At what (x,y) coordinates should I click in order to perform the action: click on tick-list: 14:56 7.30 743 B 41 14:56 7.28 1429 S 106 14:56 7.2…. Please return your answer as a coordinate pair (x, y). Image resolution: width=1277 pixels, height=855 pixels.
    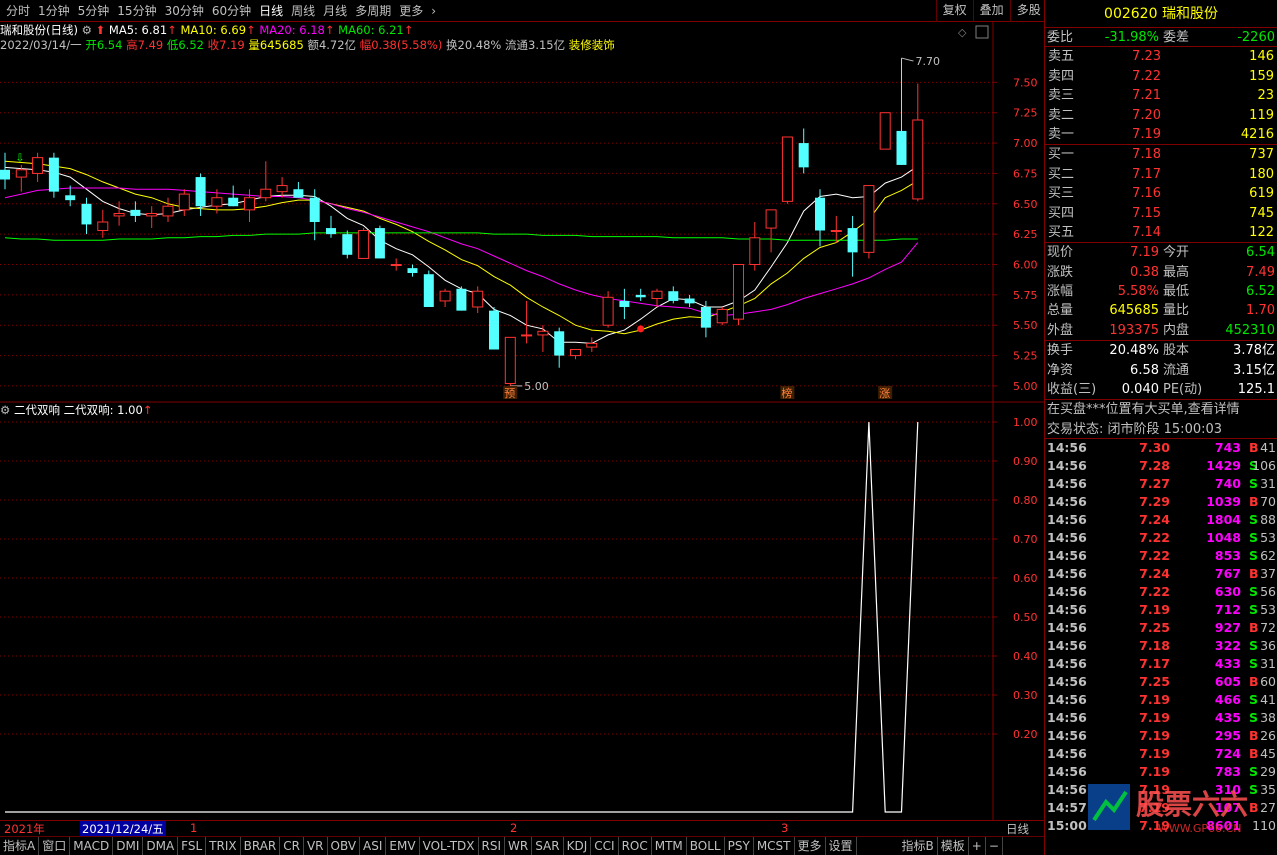
    Looking at the image, I should click on (1161, 637).